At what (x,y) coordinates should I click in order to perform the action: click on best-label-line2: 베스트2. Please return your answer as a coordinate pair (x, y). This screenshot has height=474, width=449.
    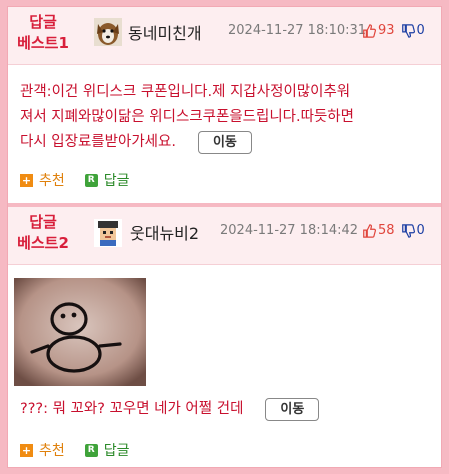
    Looking at the image, I should click on (43, 243).